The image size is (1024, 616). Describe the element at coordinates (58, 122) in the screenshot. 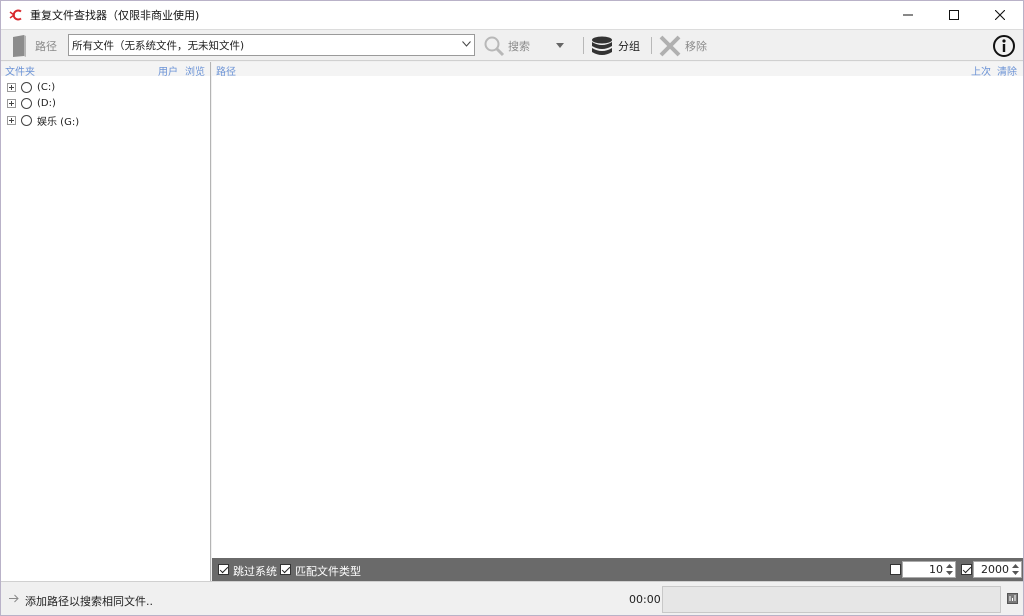

I see `drive-label: 娱乐 (G:)` at that location.